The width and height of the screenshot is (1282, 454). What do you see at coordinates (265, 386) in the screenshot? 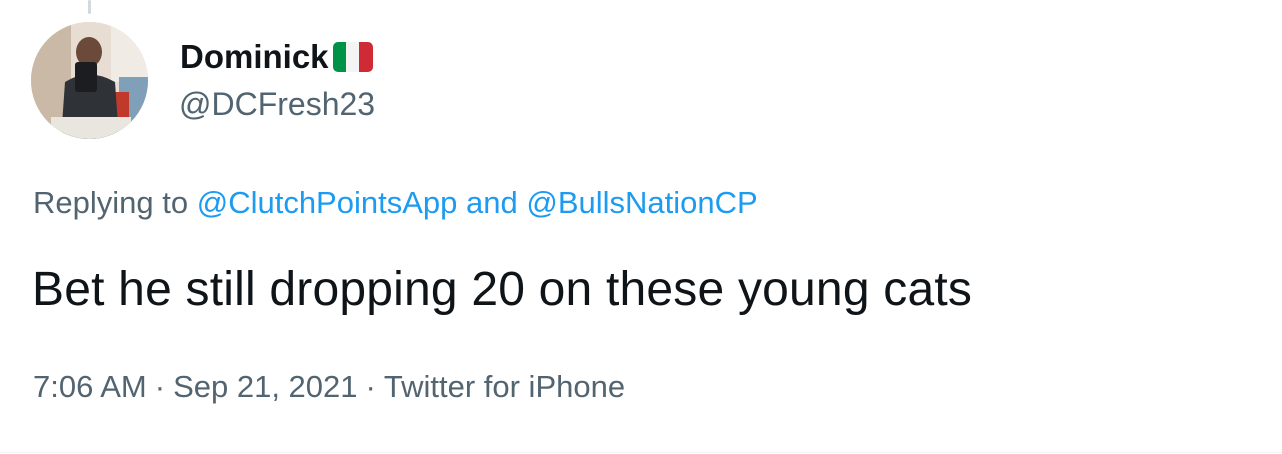
I see `tweet-date: Sep 21, 2021` at bounding box center [265, 386].